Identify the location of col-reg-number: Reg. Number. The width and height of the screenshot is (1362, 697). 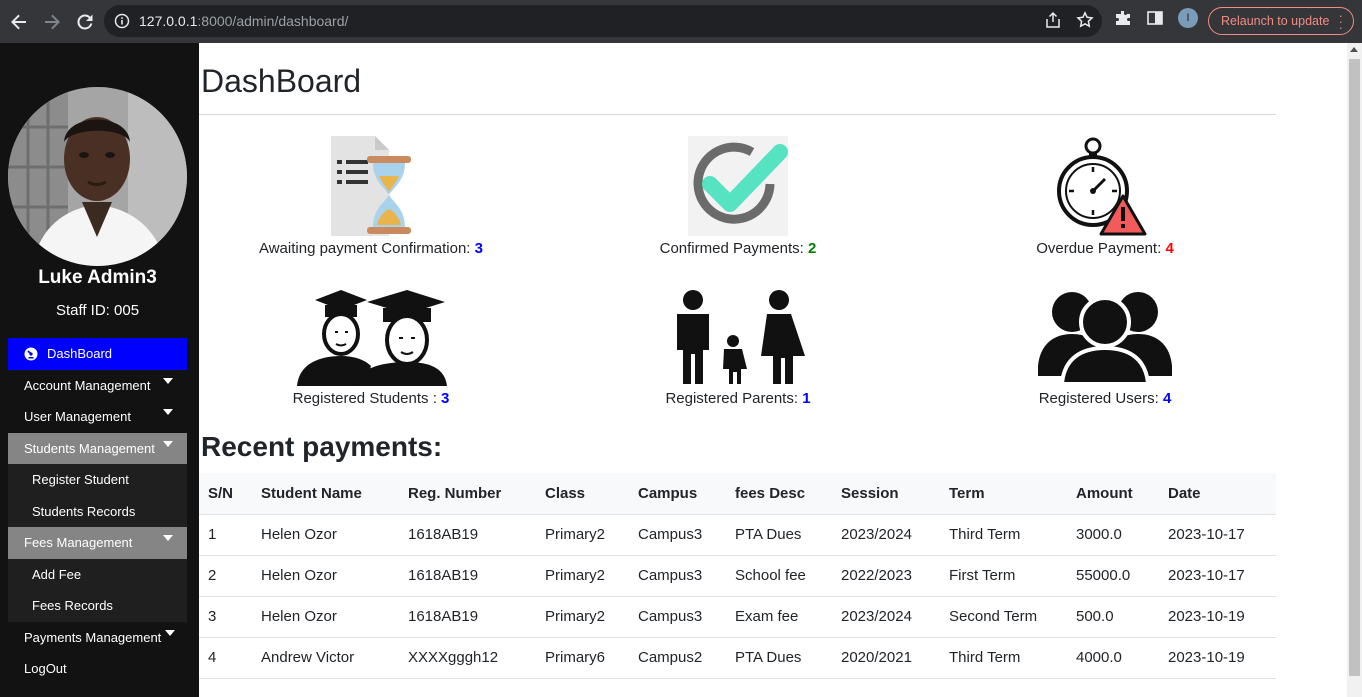
(467, 494).